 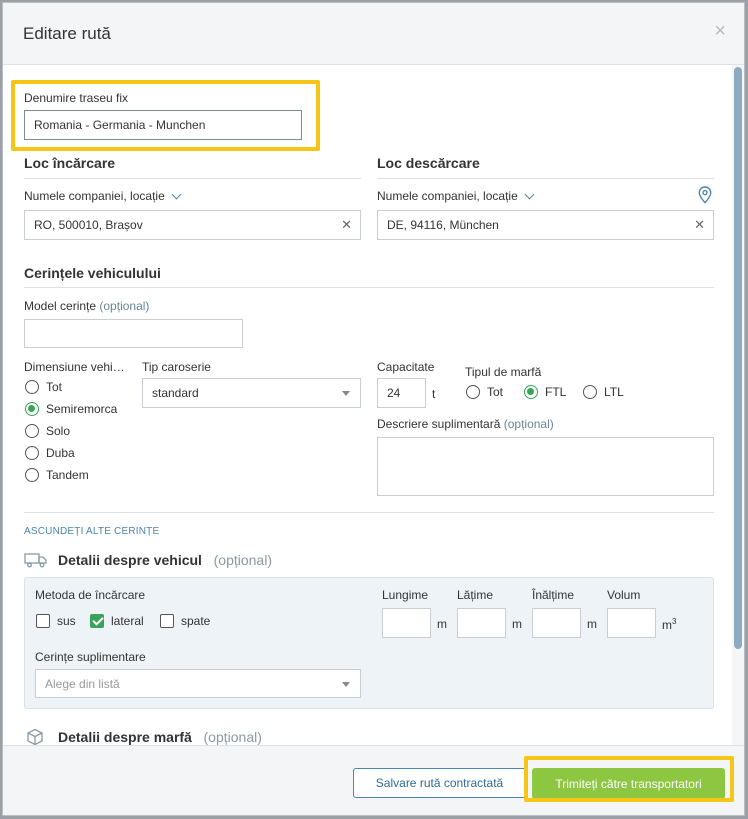 What do you see at coordinates (614, 392) in the screenshot?
I see `cargo-type-option-label: LTL` at bounding box center [614, 392].